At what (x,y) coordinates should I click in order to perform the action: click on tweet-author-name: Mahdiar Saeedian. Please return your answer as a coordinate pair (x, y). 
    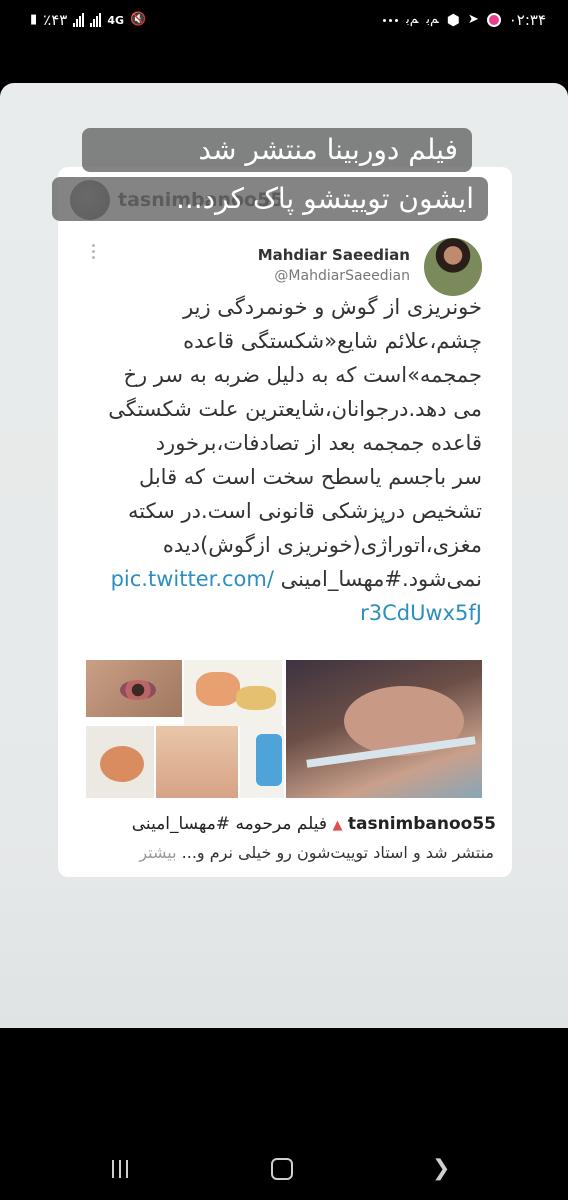
    Looking at the image, I should click on (333, 255).